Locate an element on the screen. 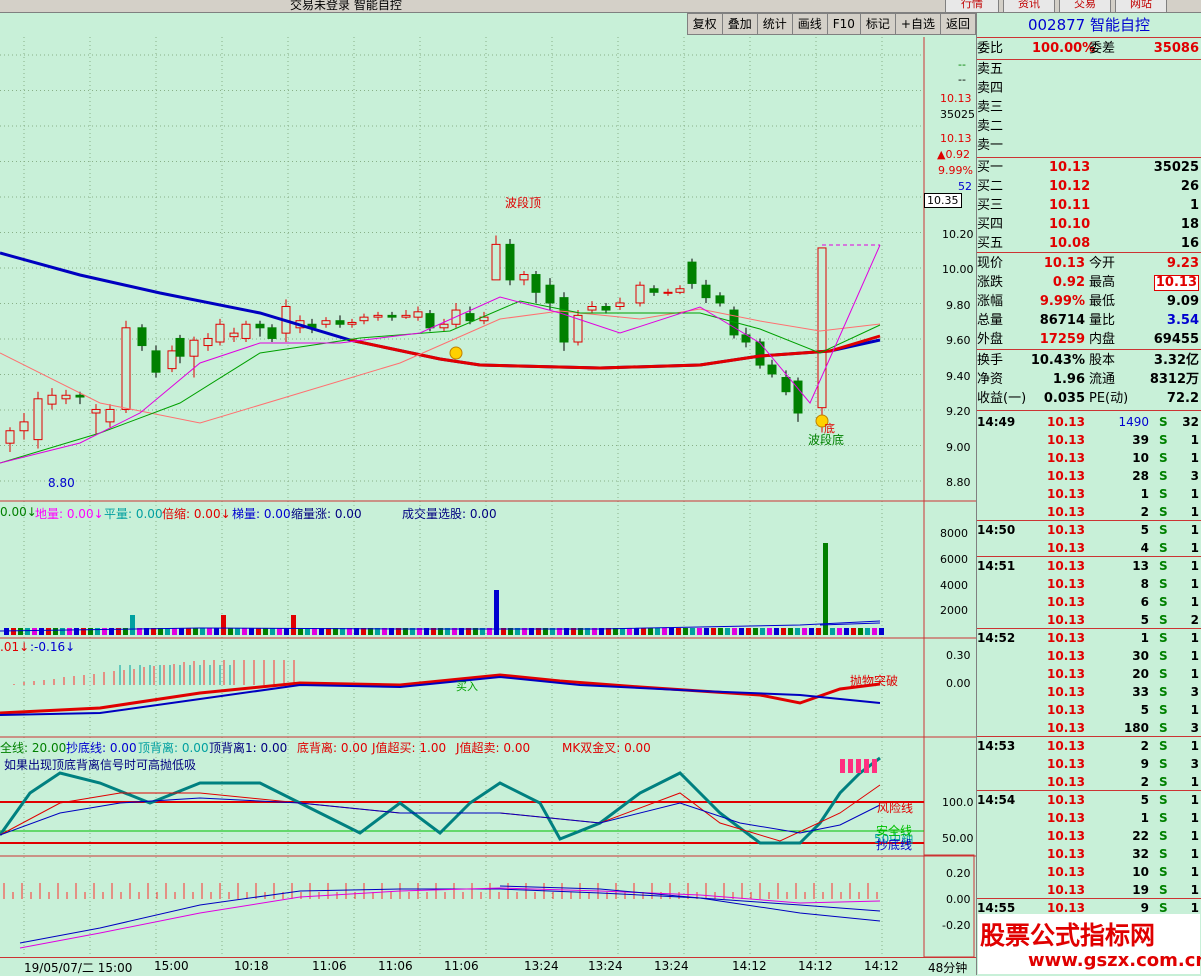 Image resolution: width=1201 pixels, height=976 pixels. quote-label: 外盘 is located at coordinates (990, 339).